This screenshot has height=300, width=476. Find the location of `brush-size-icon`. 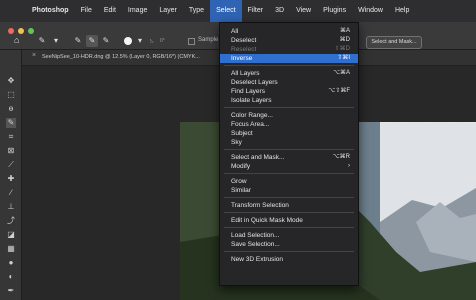

brush-size-icon is located at coordinates (128, 41).